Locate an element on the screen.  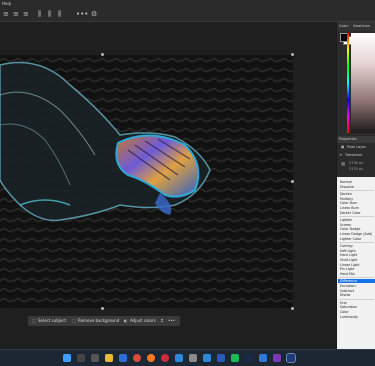
steam-icon is located at coordinates (249, 358).